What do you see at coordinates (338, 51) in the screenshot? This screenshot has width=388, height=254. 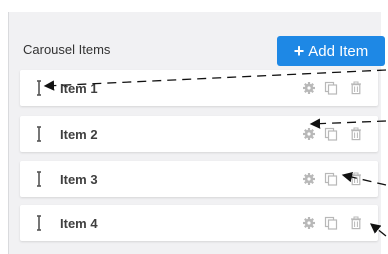 I see `add-item-label: Add Item` at bounding box center [338, 51].